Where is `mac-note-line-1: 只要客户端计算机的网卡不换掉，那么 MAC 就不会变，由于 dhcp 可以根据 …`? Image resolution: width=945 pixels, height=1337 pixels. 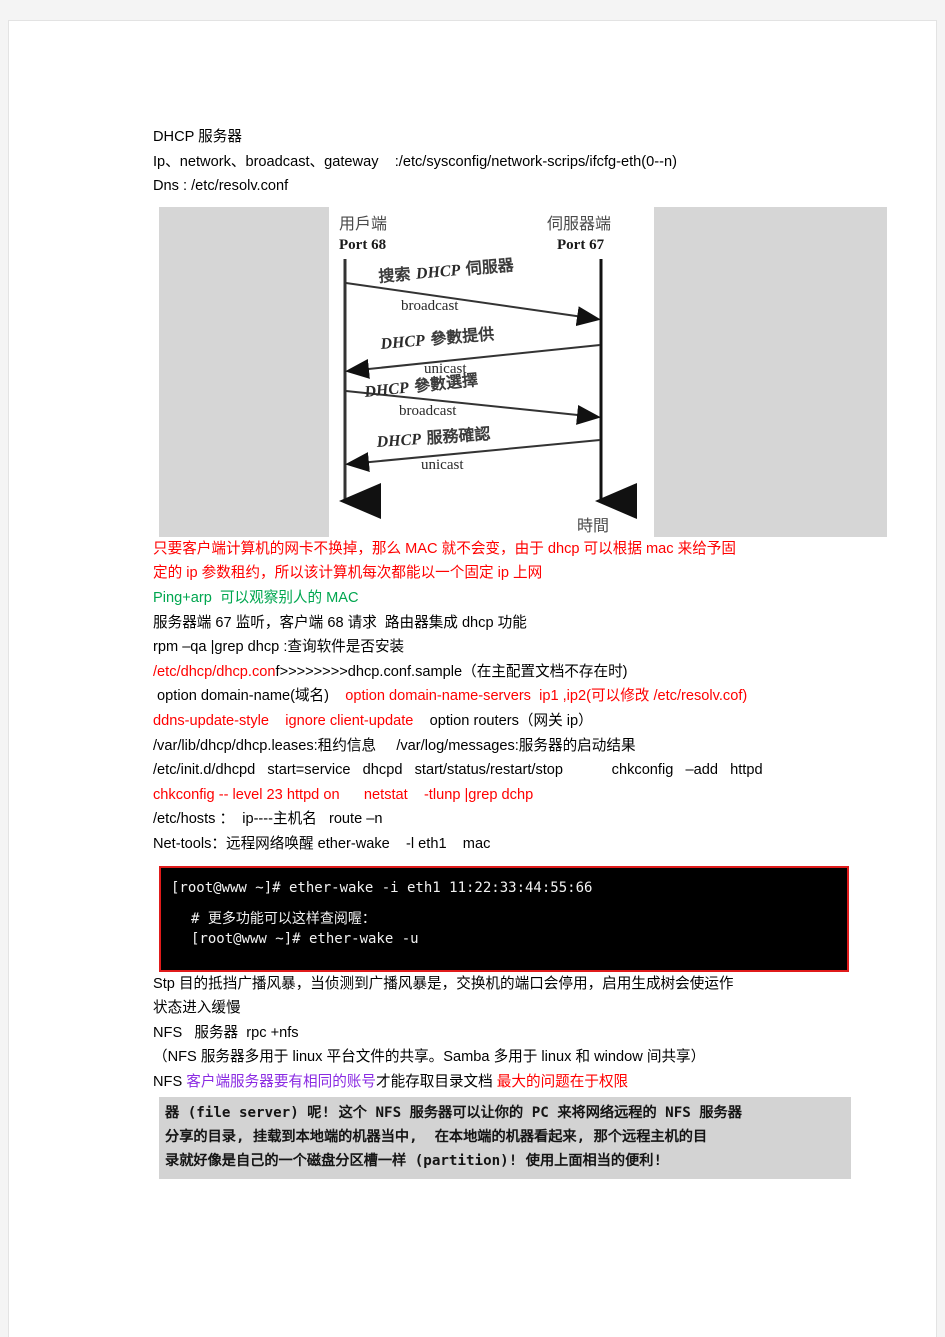
mac-note-line-1: 只要客户端计算机的网卡不换掉，那么 MAC 就不会变，由于 dhcp 可以根据 … is located at coordinates (444, 548).